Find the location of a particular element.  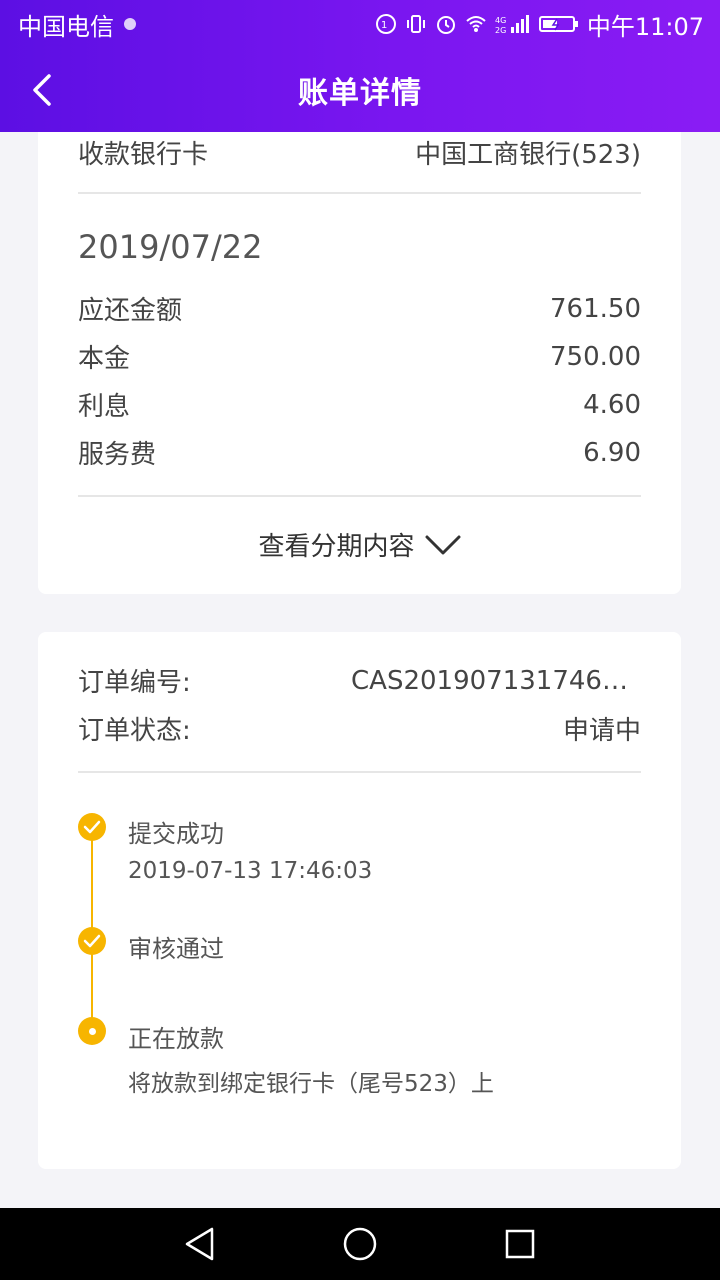

triangle-back-icon is located at coordinates (199, 1244).